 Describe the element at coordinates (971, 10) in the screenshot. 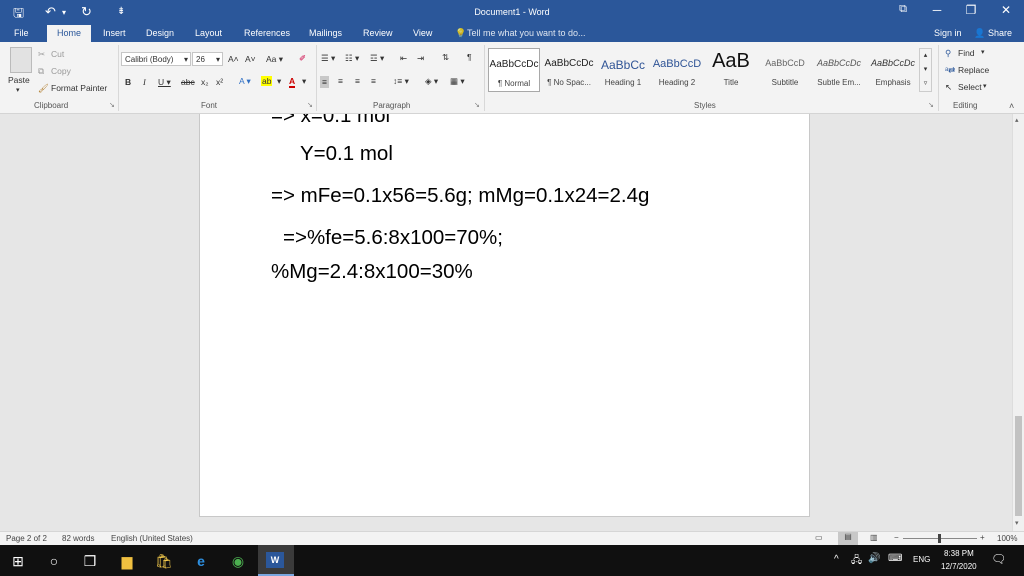

I see `restore-button: ❐` at that location.